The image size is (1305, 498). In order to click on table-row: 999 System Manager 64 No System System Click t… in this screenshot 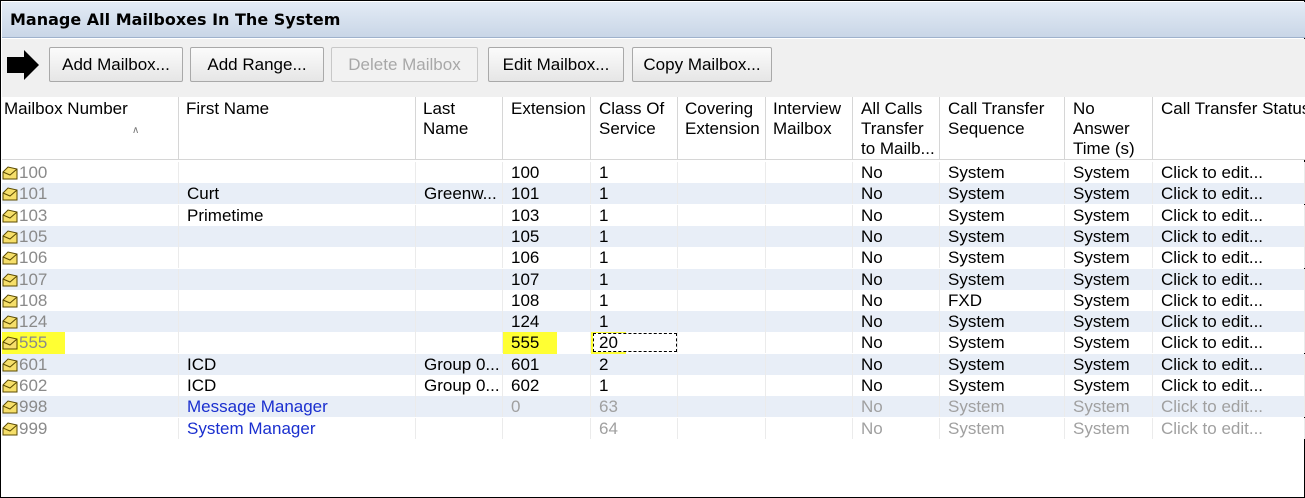, I will do `click(653, 428)`.